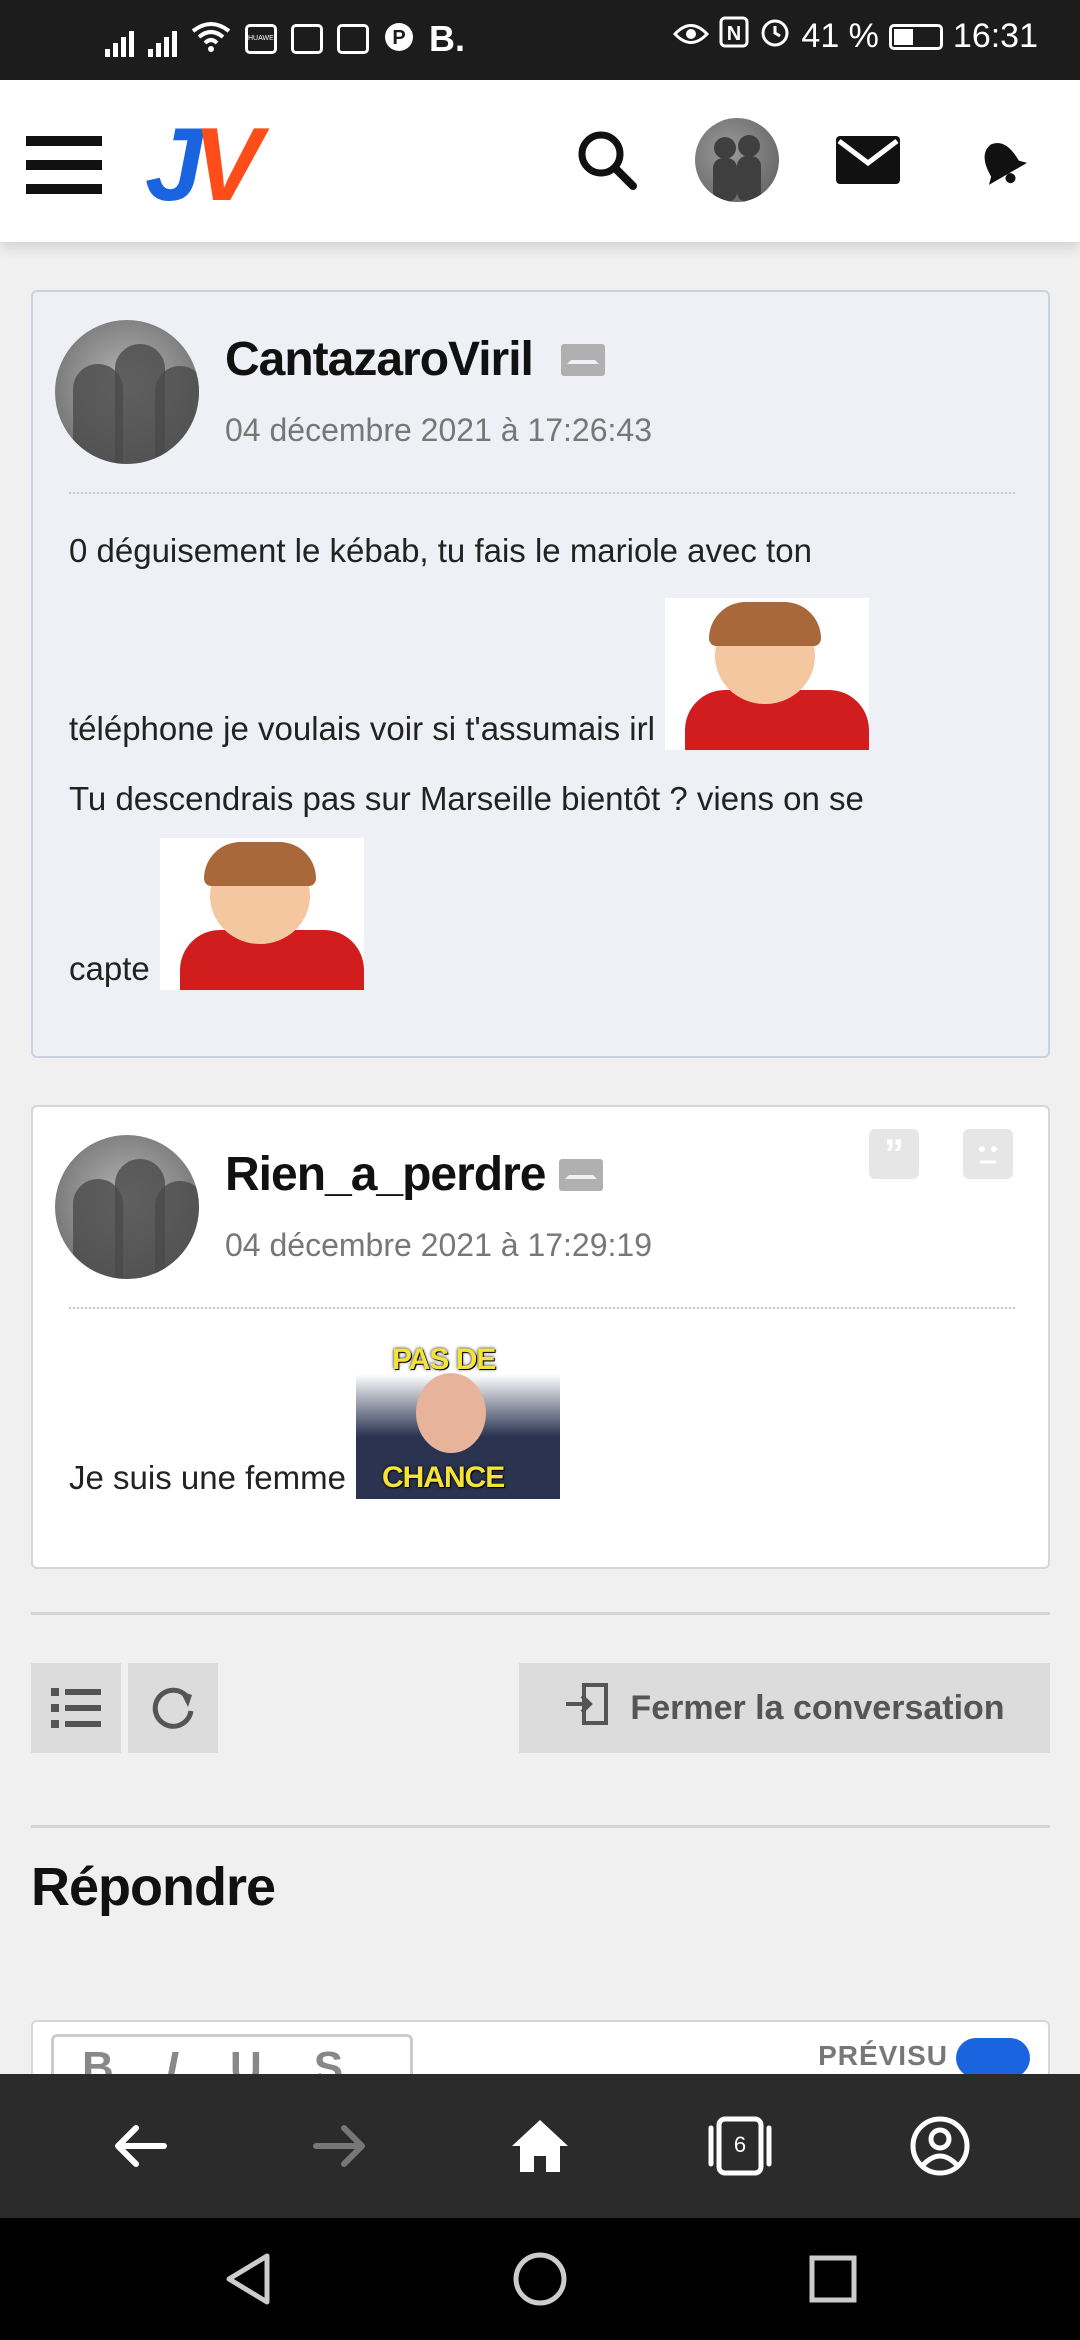 The height and width of the screenshot is (2340, 1080). What do you see at coordinates (457, 1421) in the screenshot?
I see `sticker-image: PAS DE CHANCE` at bounding box center [457, 1421].